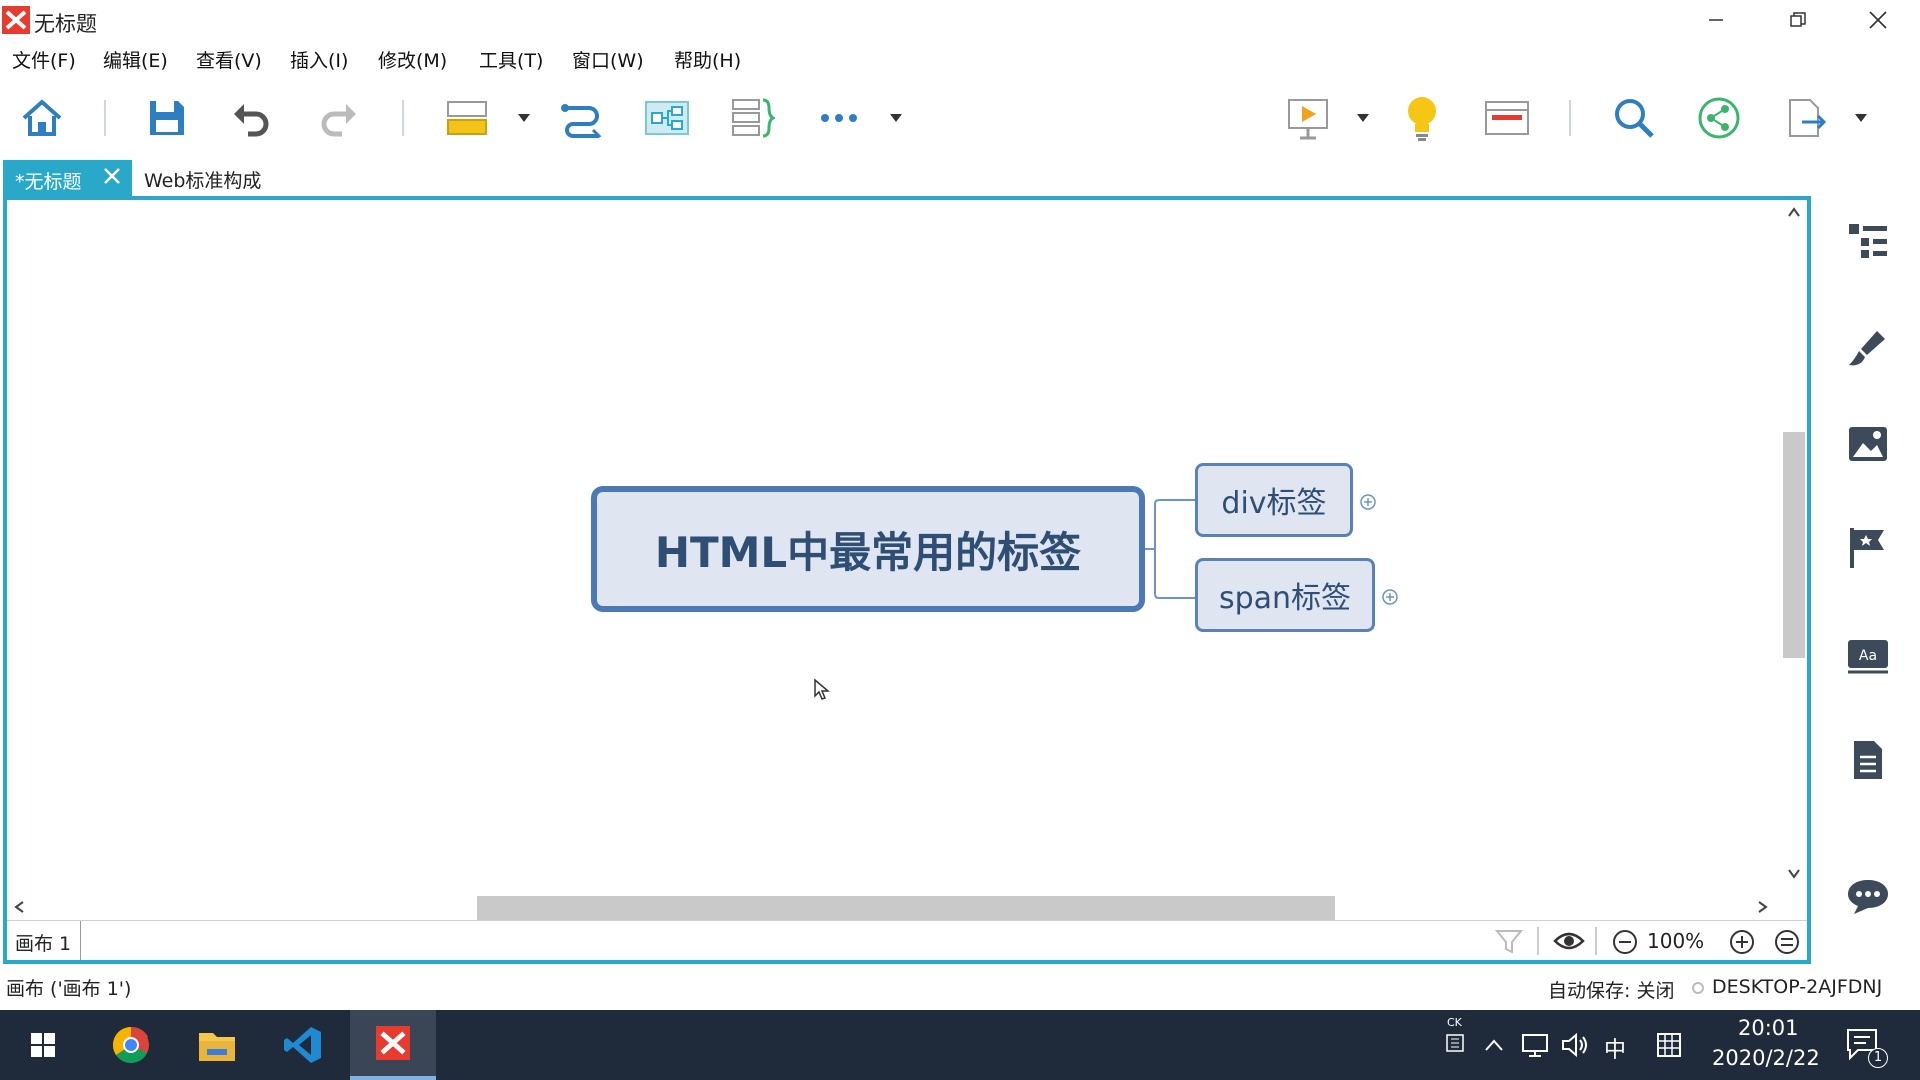 The image size is (1920, 1080). What do you see at coordinates (1509, 942) in the screenshot?
I see `filter-icon` at bounding box center [1509, 942].